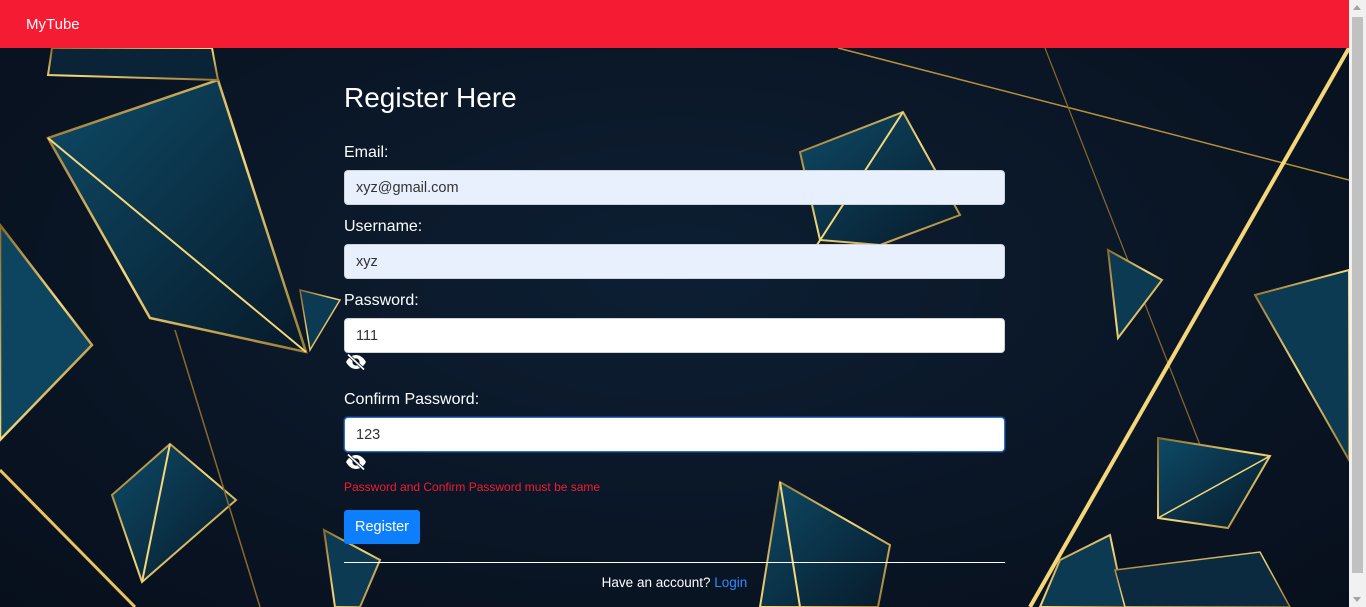 This screenshot has height=607, width=1366. Describe the element at coordinates (53, 24) in the screenshot. I see `brand-link: MyTube` at that location.